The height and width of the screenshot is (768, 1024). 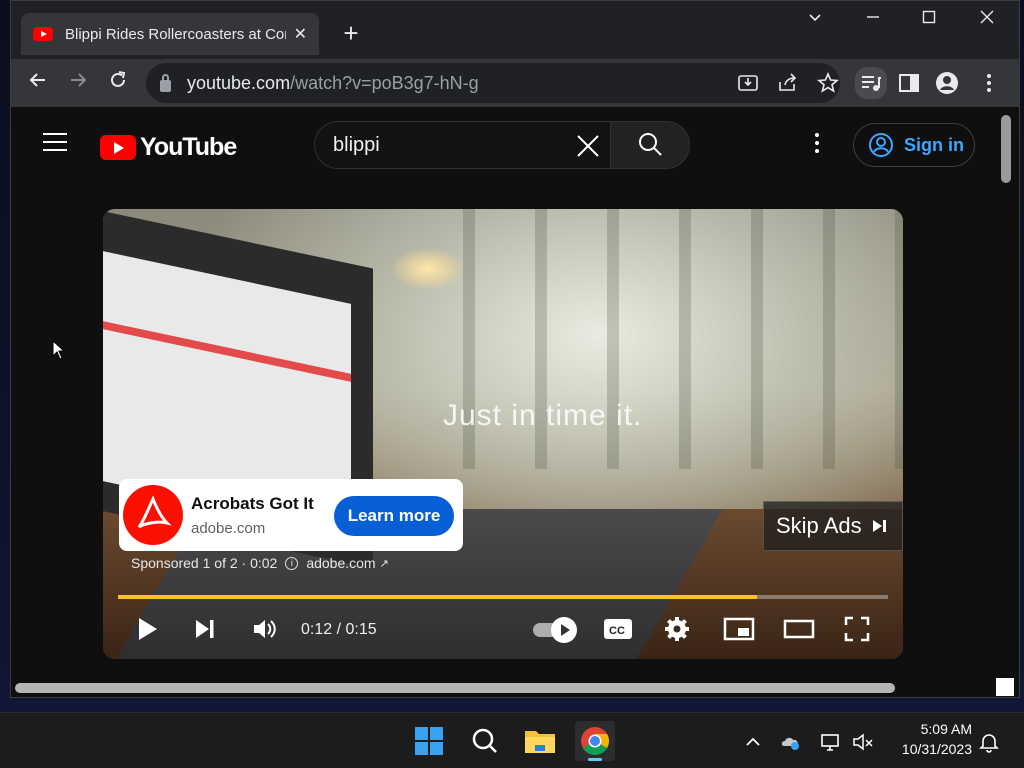 I want to click on youtube-play-logo-icon, so click(x=118, y=147).